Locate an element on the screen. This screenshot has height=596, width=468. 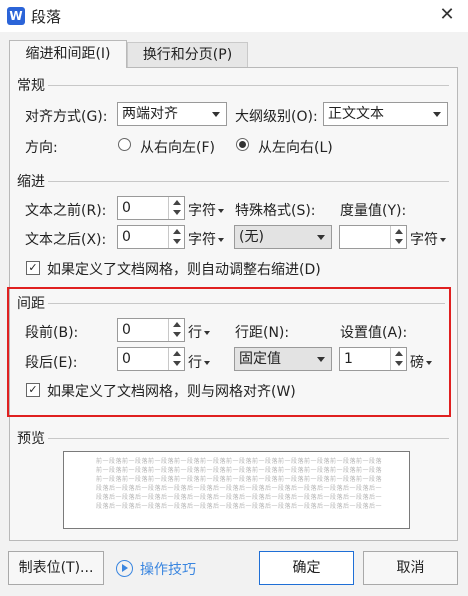
direction-label: 方向: is located at coordinates (41, 148).